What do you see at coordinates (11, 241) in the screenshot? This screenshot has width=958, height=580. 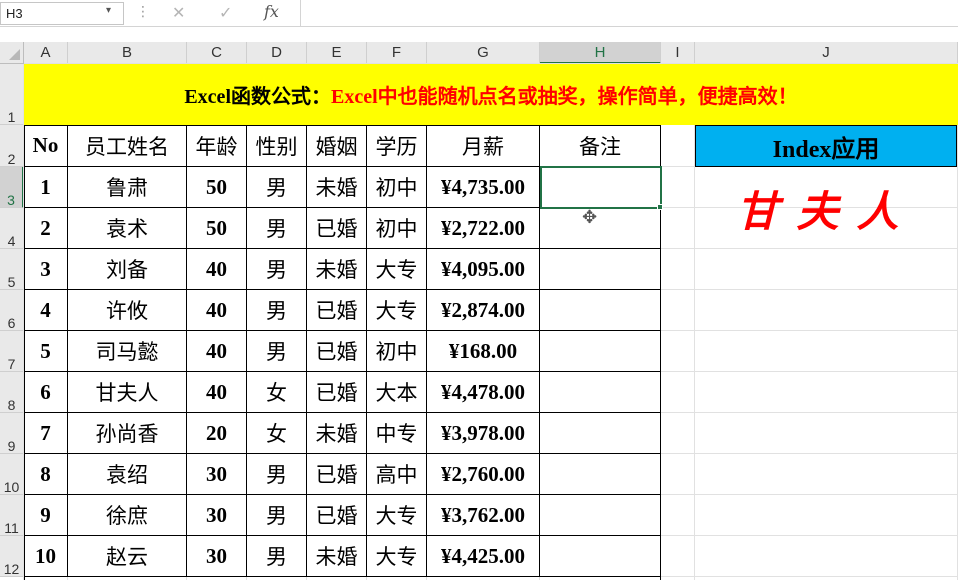 I see `row-number: 4` at bounding box center [11, 241].